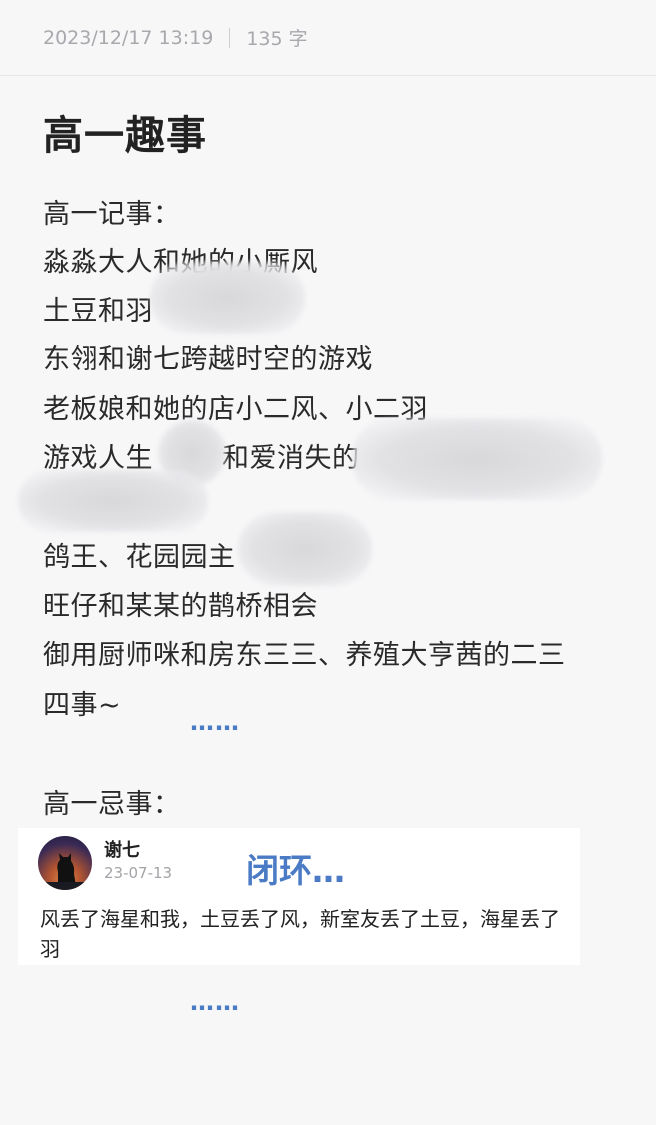  I want to click on note-line-10: 四事~, so click(82, 702).